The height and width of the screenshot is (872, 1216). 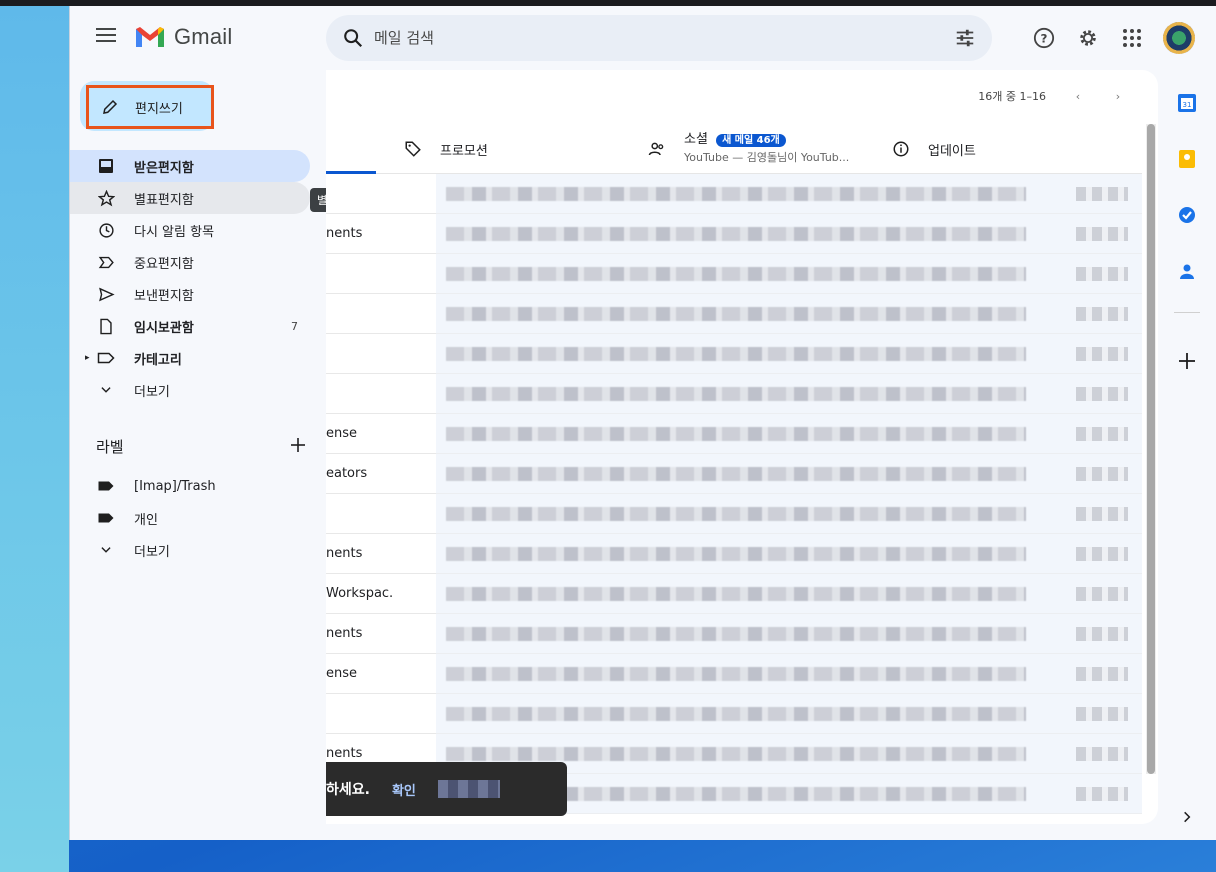 I want to click on sidebar-item-label: 더보기, so click(x=152, y=392).